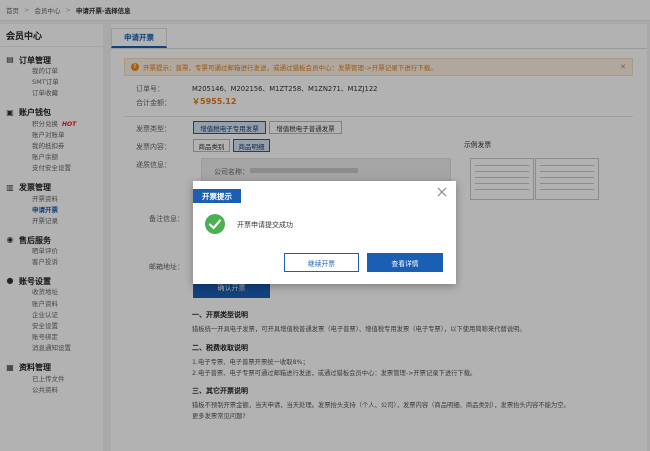  Describe the element at coordinates (217, 196) in the screenshot. I see `dialog-title: 开票提示` at that location.